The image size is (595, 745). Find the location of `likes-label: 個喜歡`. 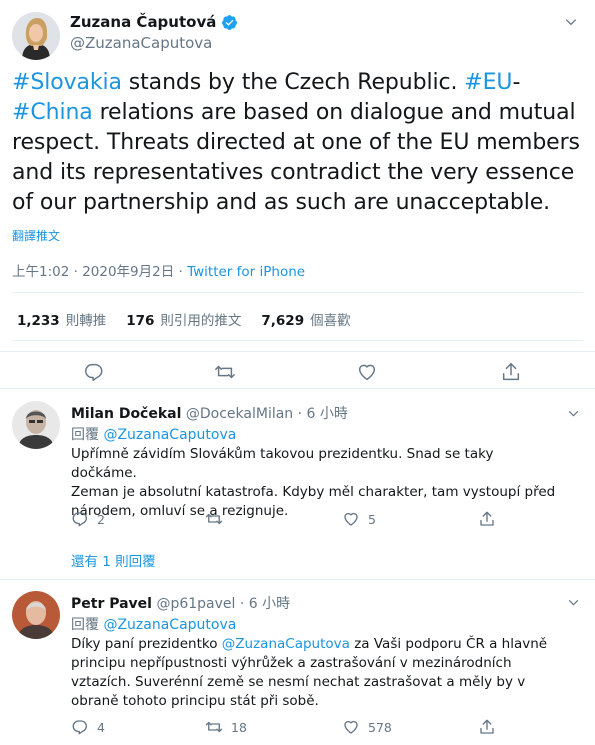

likes-label: 個喜歡 is located at coordinates (330, 321).